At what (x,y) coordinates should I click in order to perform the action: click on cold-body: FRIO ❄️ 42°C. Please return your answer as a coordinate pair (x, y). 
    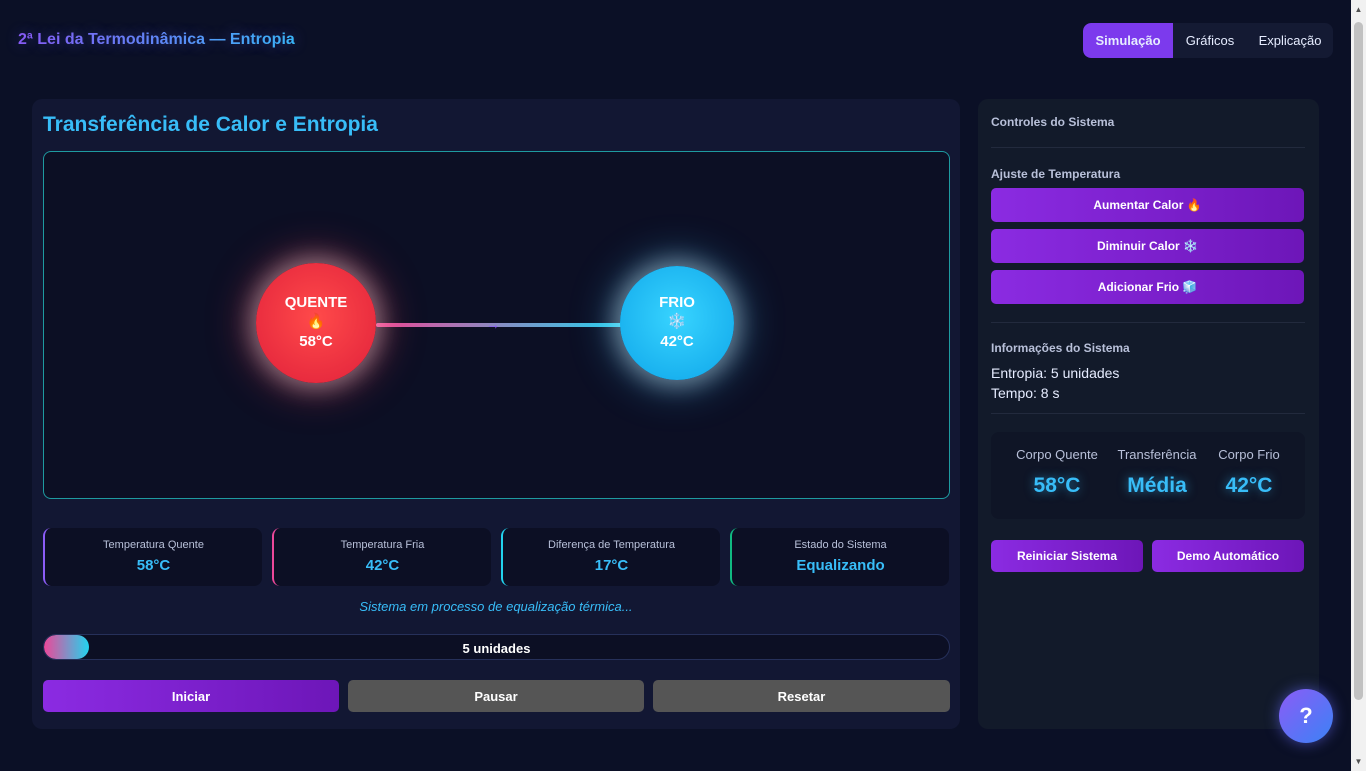
    Looking at the image, I should click on (677, 323).